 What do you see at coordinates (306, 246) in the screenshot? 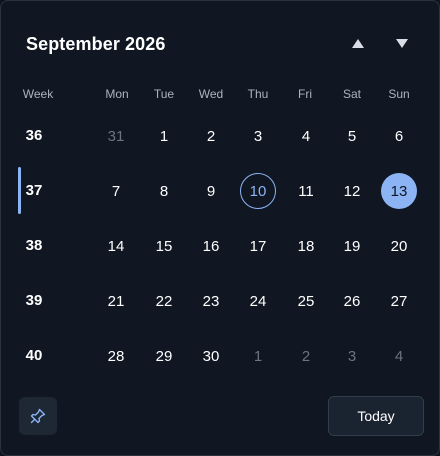
I see `day-cell: 18` at bounding box center [306, 246].